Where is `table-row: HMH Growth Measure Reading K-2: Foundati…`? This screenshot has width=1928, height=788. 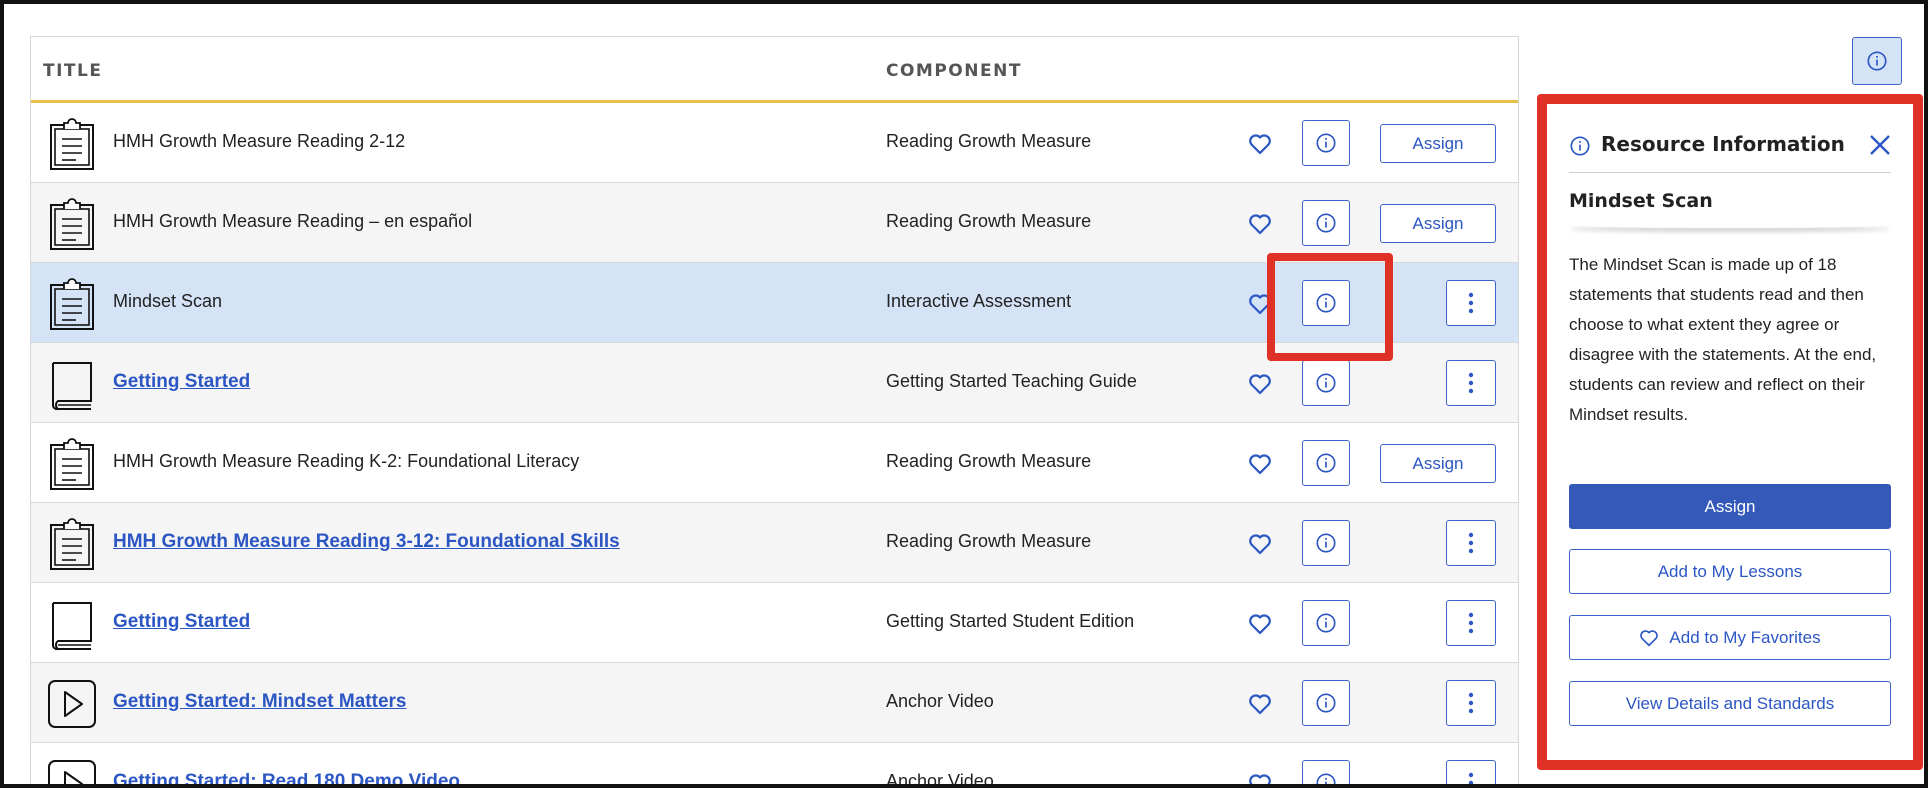 table-row: HMH Growth Measure Reading K-2: Foundati… is located at coordinates (774, 463).